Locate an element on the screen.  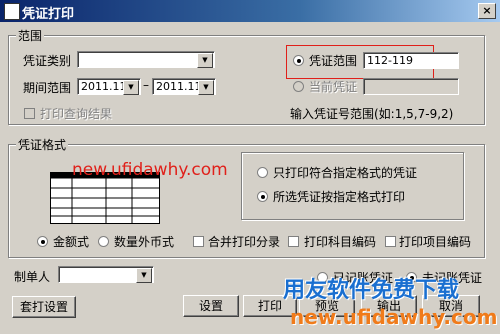
merge-entries-label: 合并打印分录 is located at coordinates (244, 242).